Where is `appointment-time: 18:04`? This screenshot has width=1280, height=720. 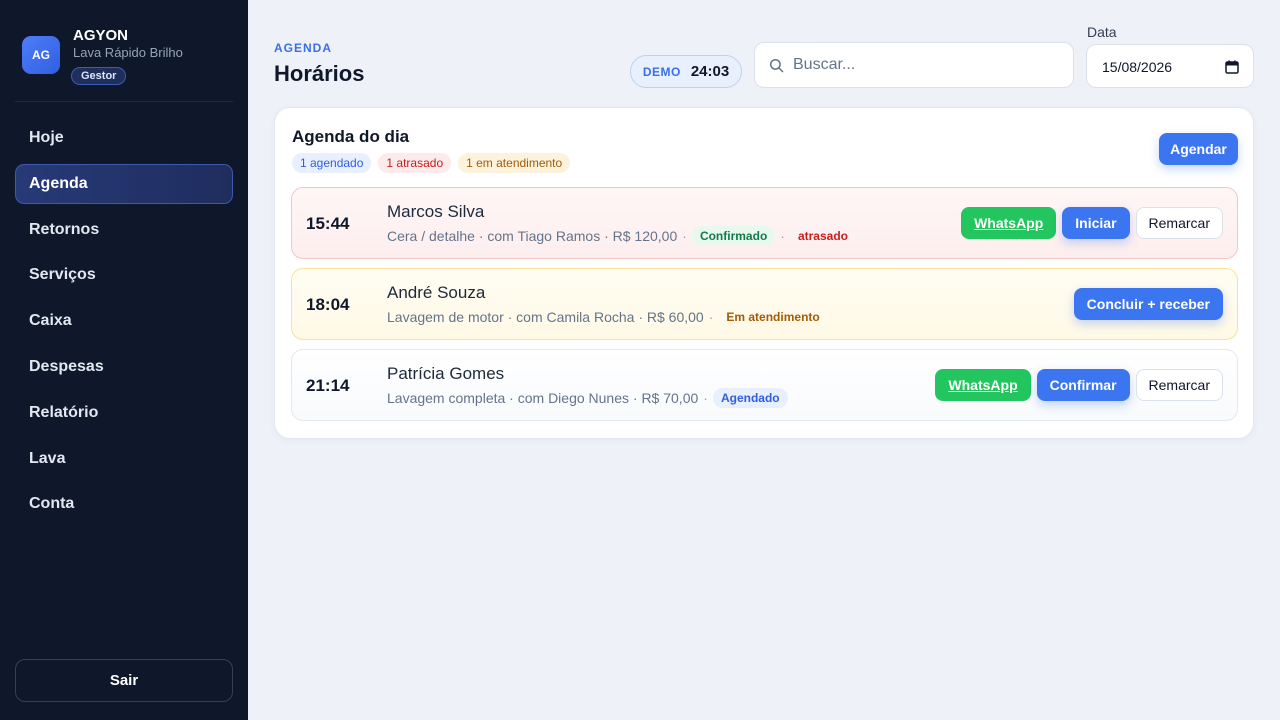 appointment-time: 18:04 is located at coordinates (328, 304).